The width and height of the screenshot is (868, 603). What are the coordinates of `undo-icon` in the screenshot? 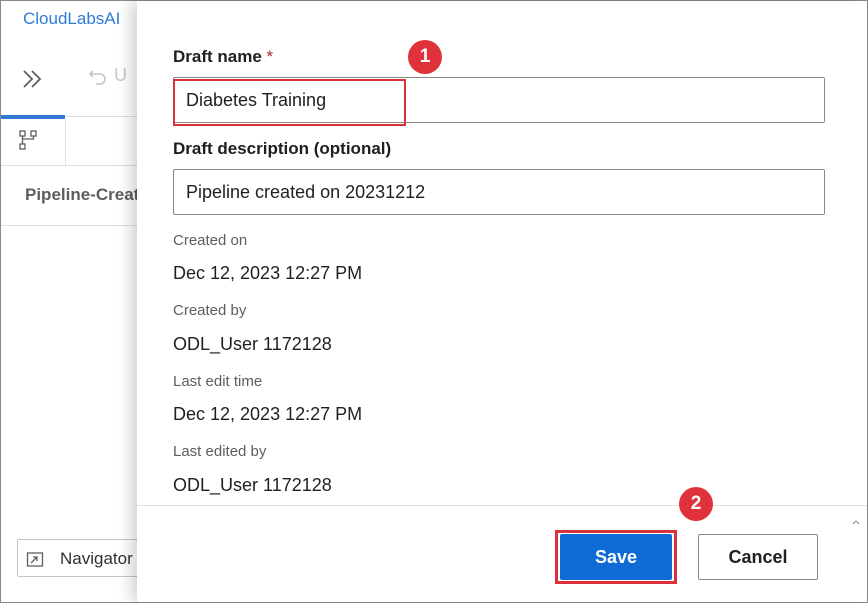 It's located at (97, 78).